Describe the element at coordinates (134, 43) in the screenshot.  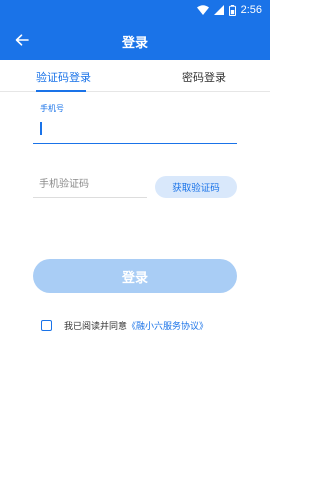
I see `page-title: 登录` at that location.